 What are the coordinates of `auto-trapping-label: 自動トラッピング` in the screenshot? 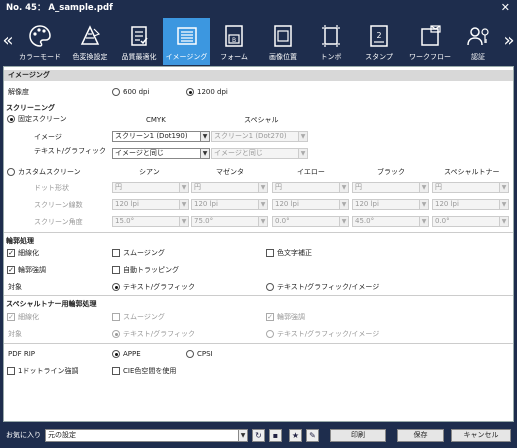 It's located at (151, 270).